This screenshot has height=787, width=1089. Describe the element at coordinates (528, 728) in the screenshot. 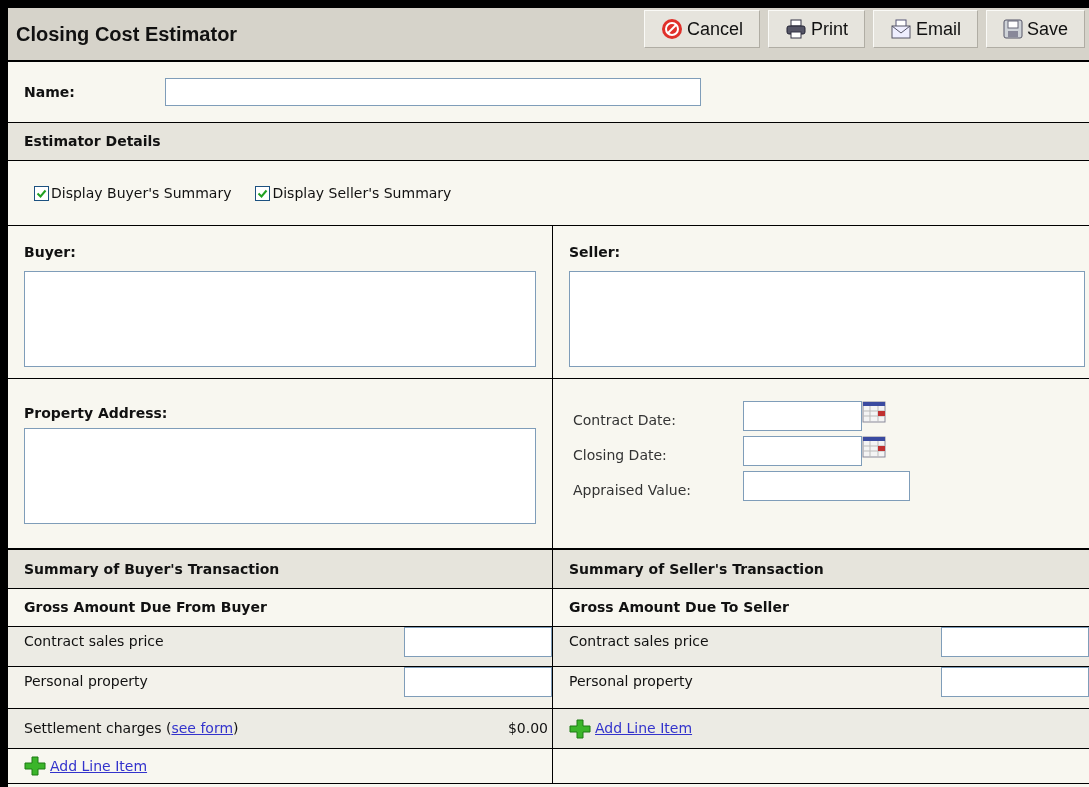

I see `amount-text: $0.00` at that location.